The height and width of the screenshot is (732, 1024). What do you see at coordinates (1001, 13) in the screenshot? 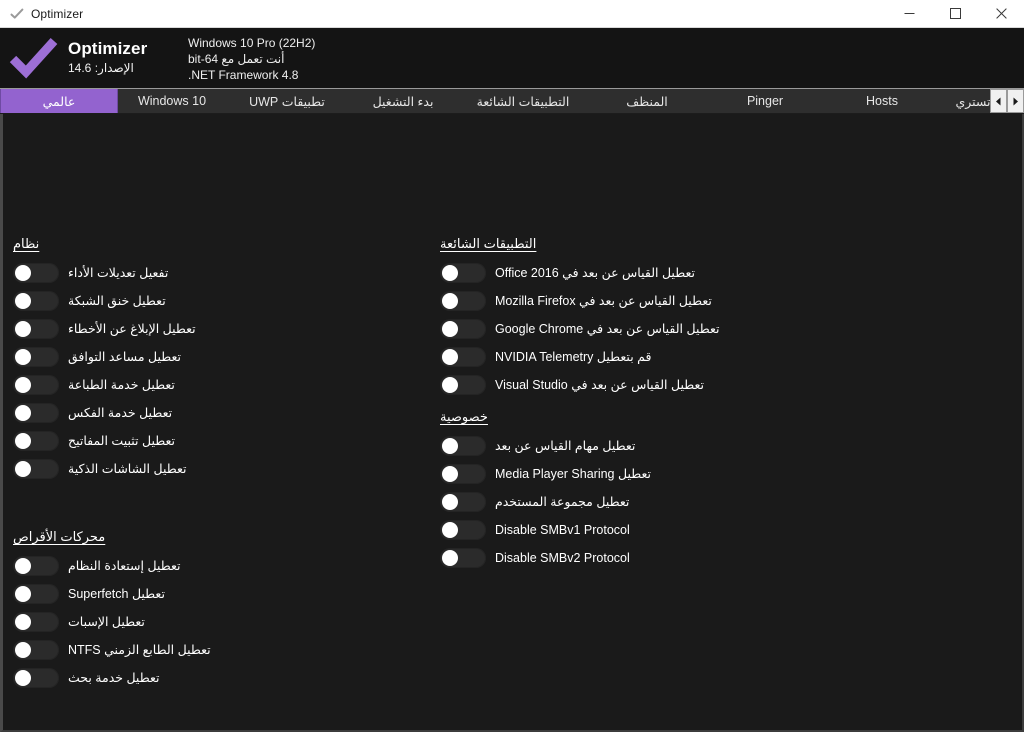
I see `close-button` at bounding box center [1001, 13].